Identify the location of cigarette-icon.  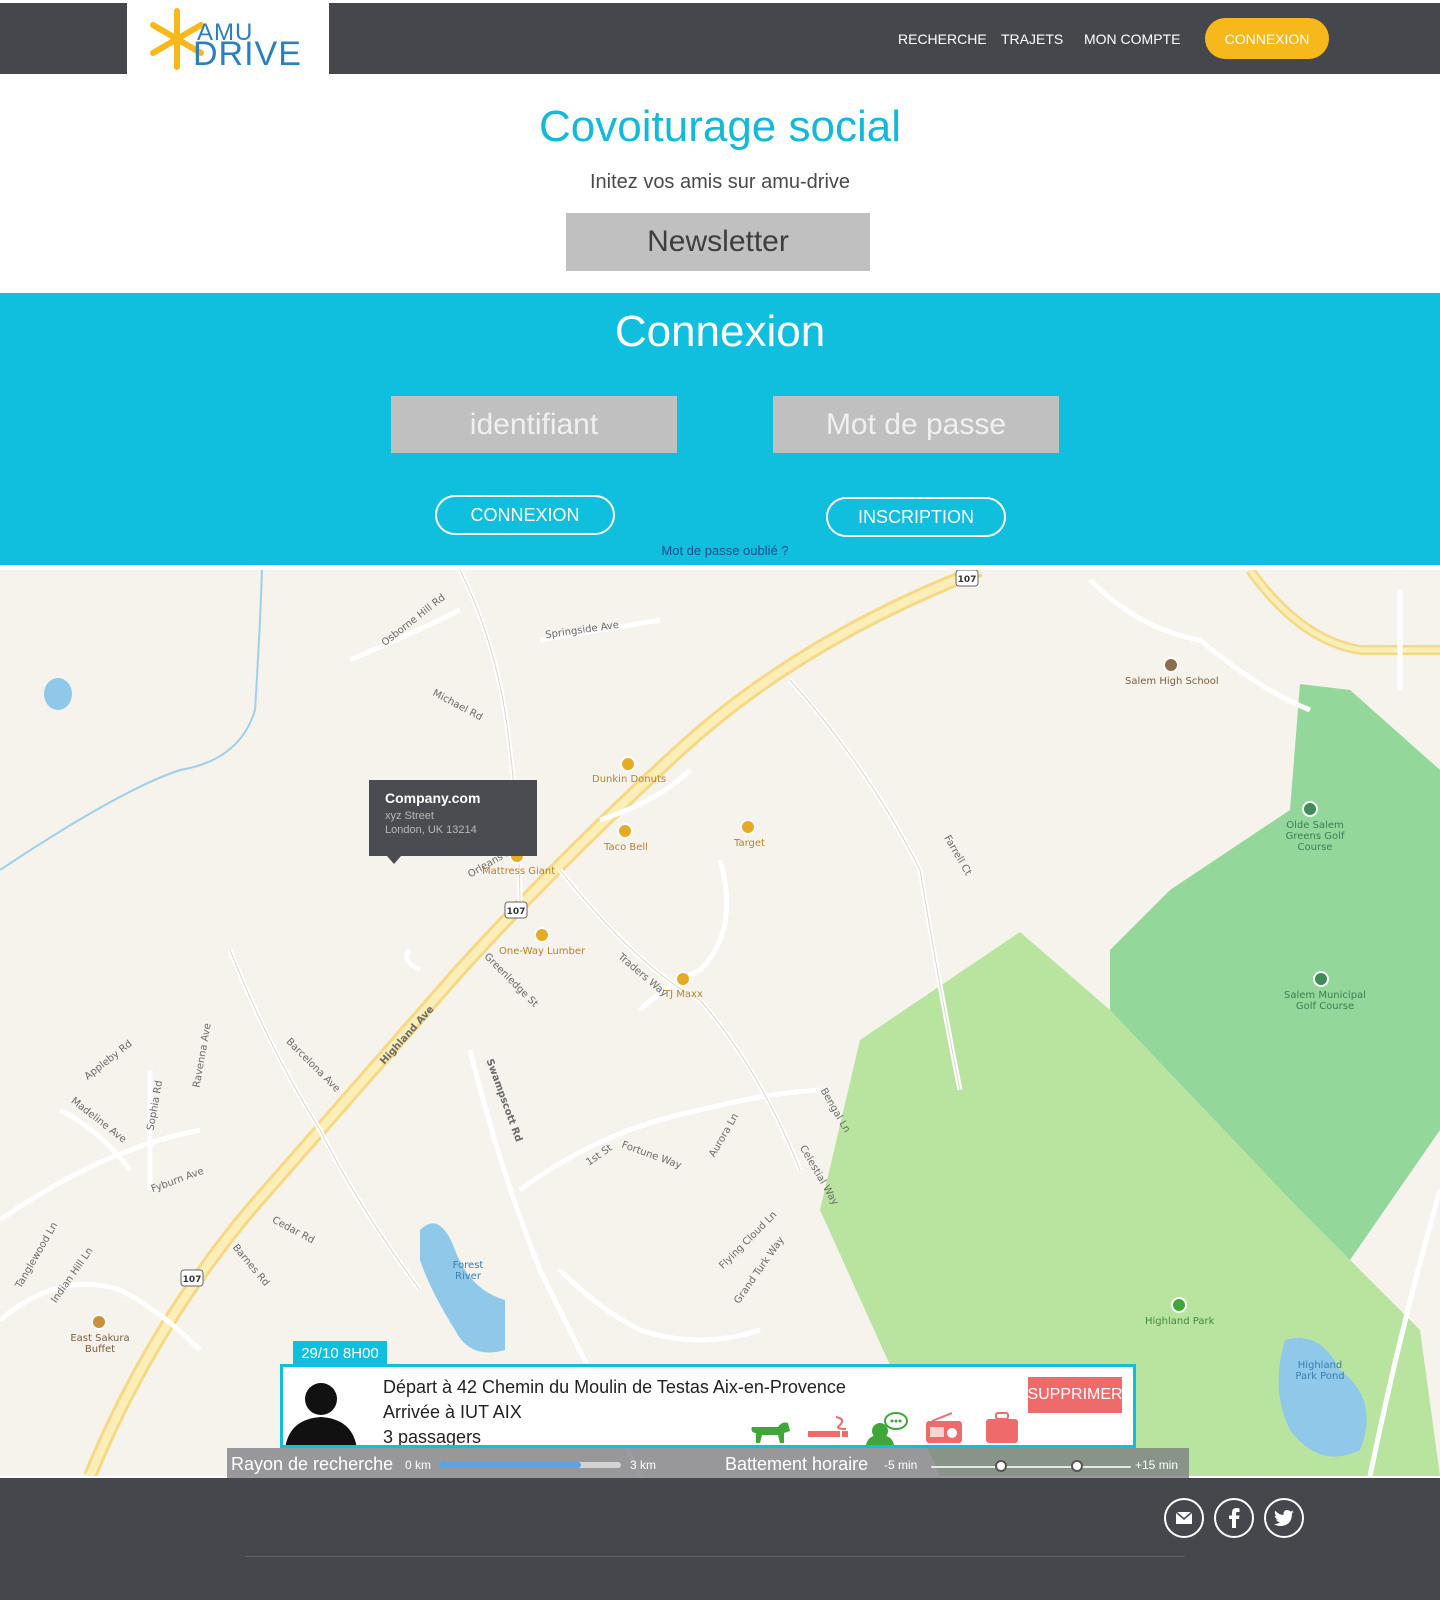
(828, 1426).